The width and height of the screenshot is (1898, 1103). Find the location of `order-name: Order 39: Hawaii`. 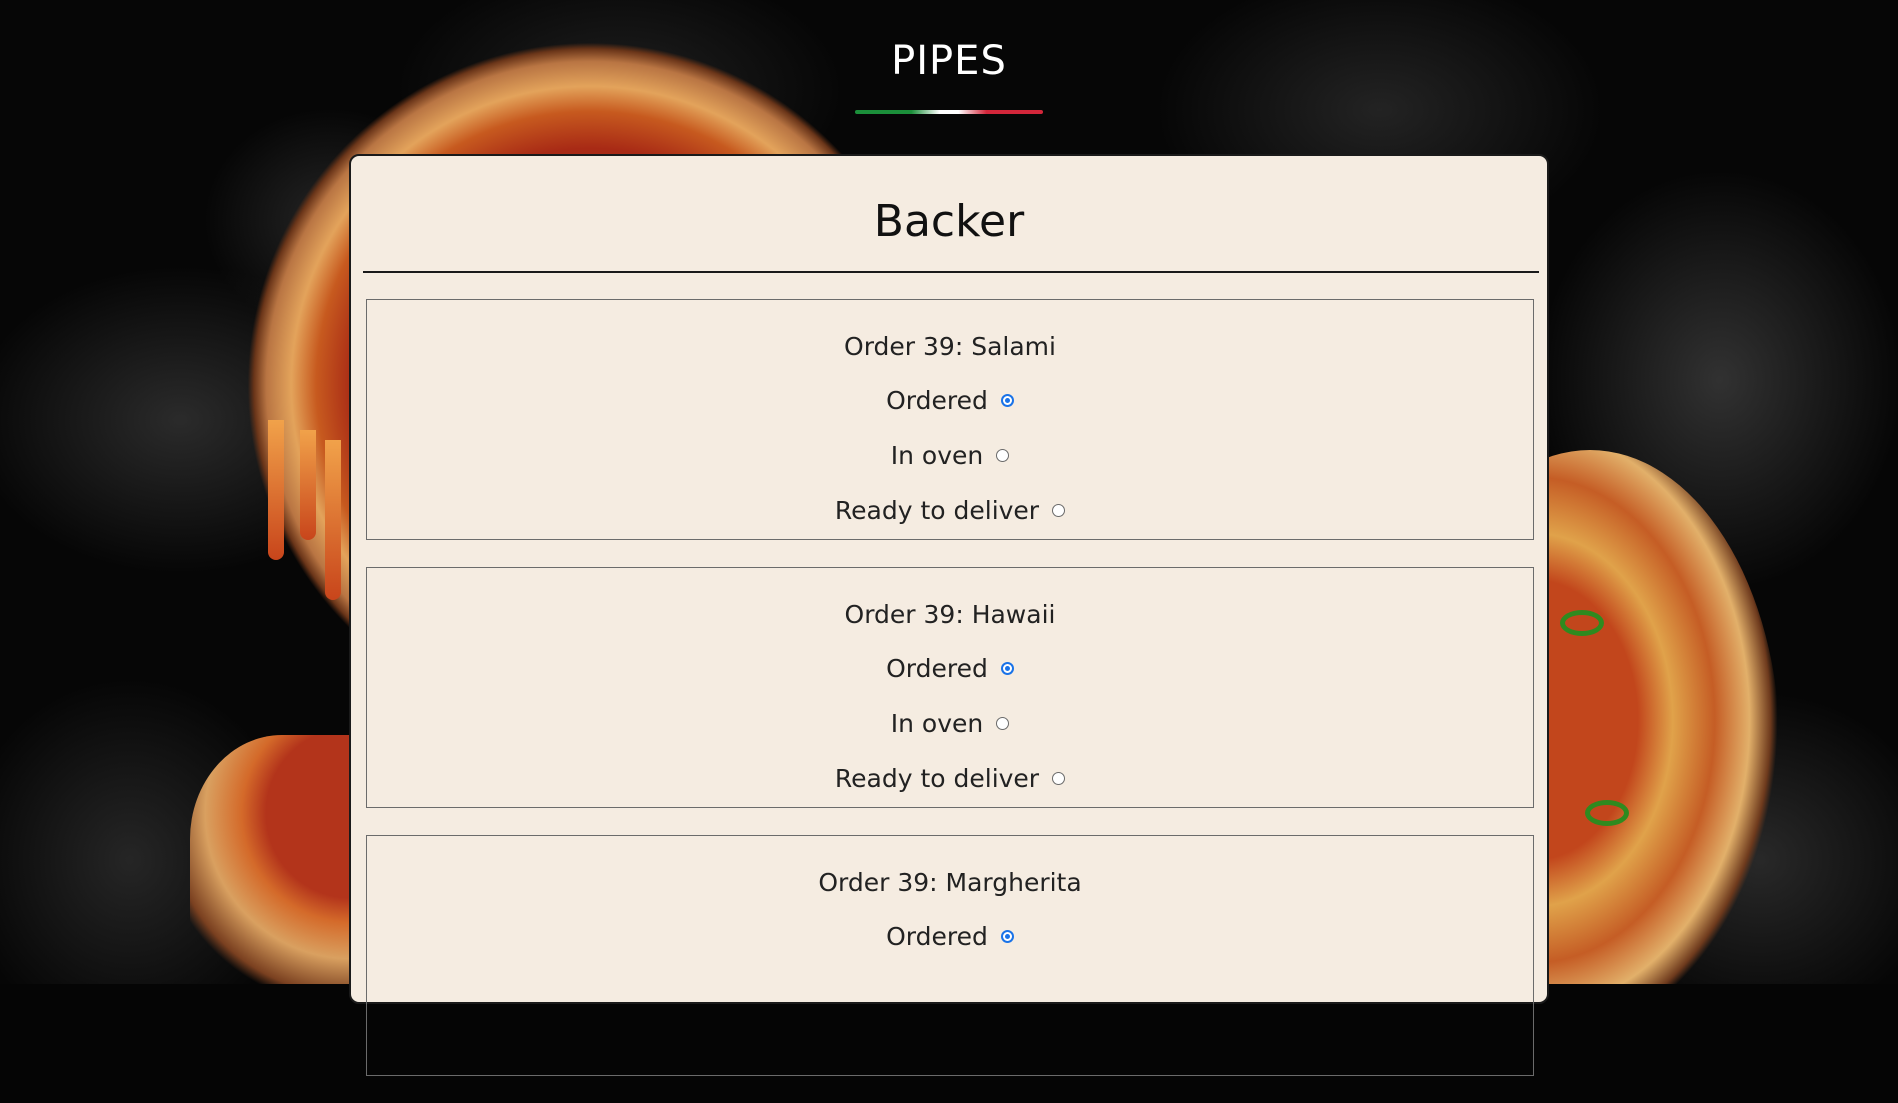

order-name: Order 39: Hawaii is located at coordinates (950, 614).